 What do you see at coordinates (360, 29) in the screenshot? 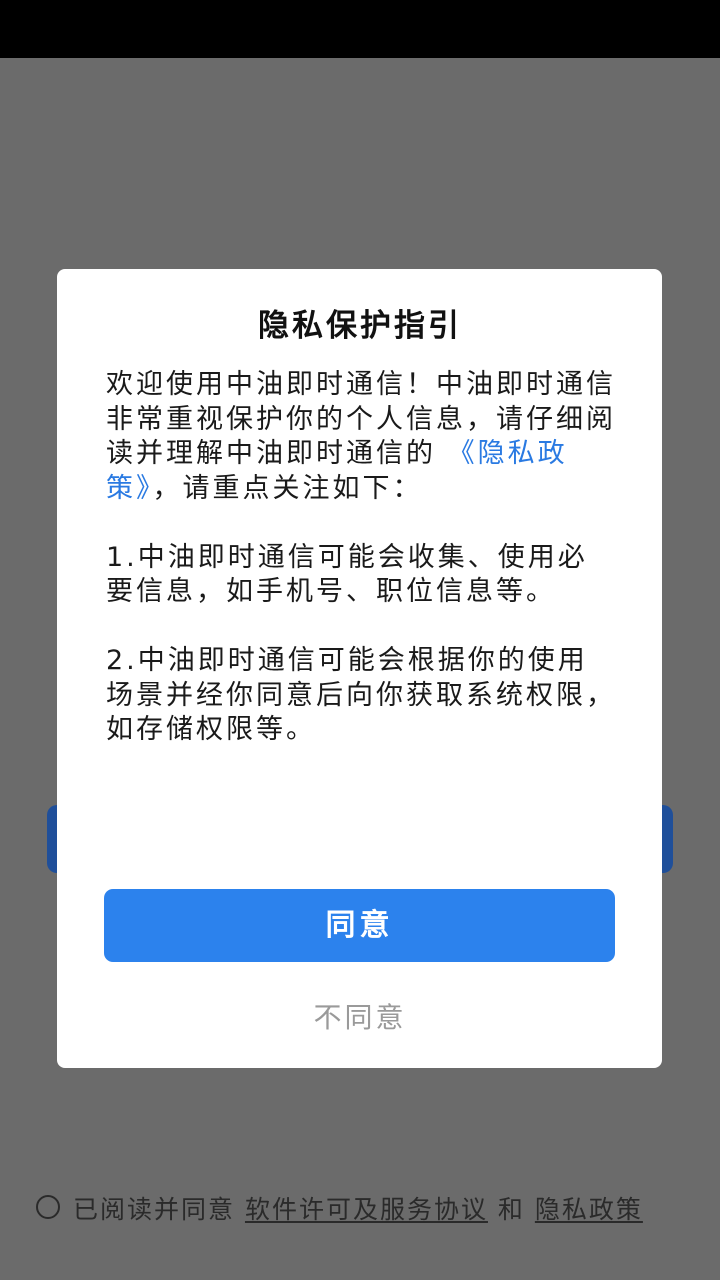
I see `status-bar` at bounding box center [360, 29].